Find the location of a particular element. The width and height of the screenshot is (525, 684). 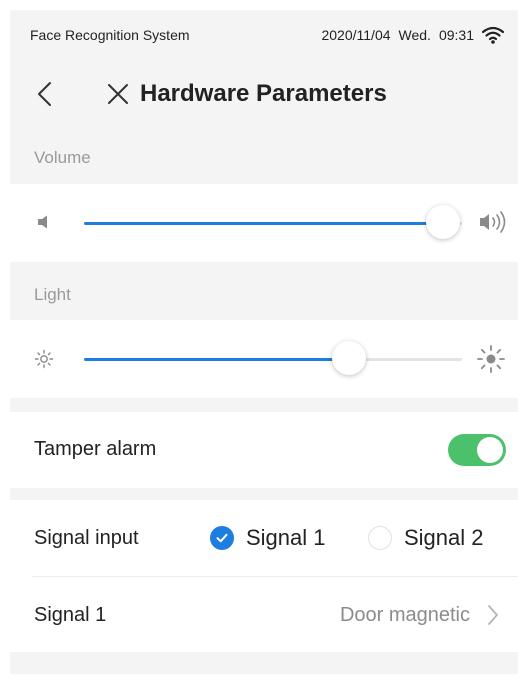

signal-input-label: Signal input is located at coordinates (86, 538).